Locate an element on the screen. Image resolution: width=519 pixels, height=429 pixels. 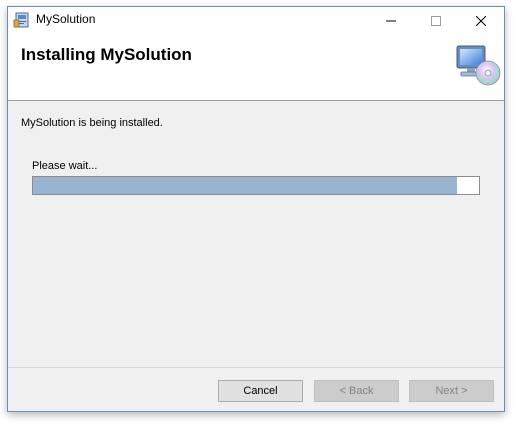
install-progress-bar is located at coordinates (256, 185).